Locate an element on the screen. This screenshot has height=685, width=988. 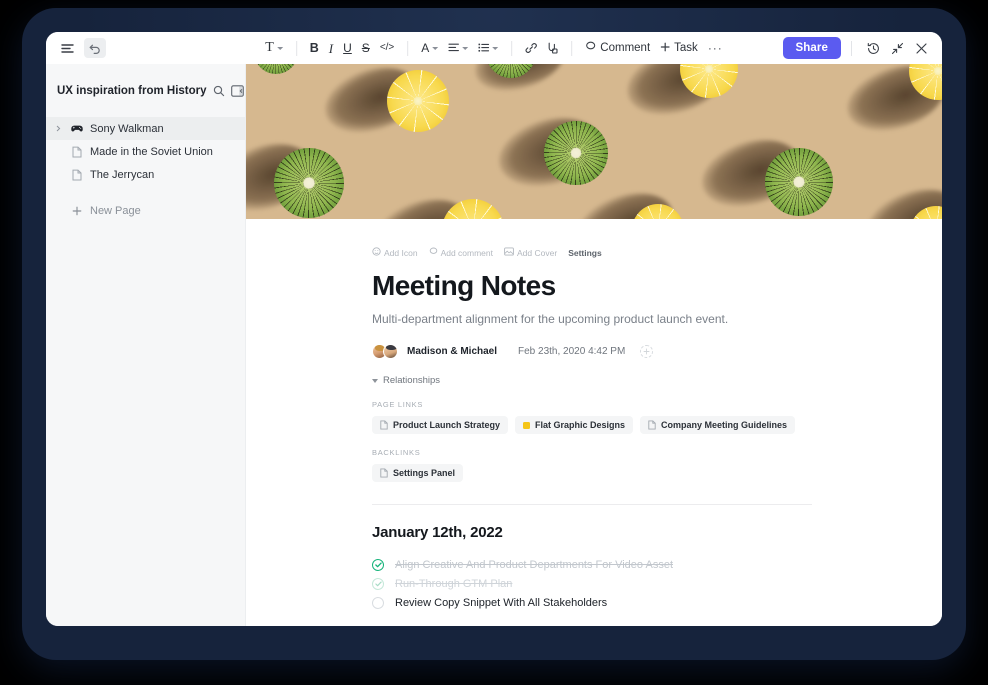
toolbar-format-group: T B I U S </> A Comment Task ··· is located at coordinates (494, 48).